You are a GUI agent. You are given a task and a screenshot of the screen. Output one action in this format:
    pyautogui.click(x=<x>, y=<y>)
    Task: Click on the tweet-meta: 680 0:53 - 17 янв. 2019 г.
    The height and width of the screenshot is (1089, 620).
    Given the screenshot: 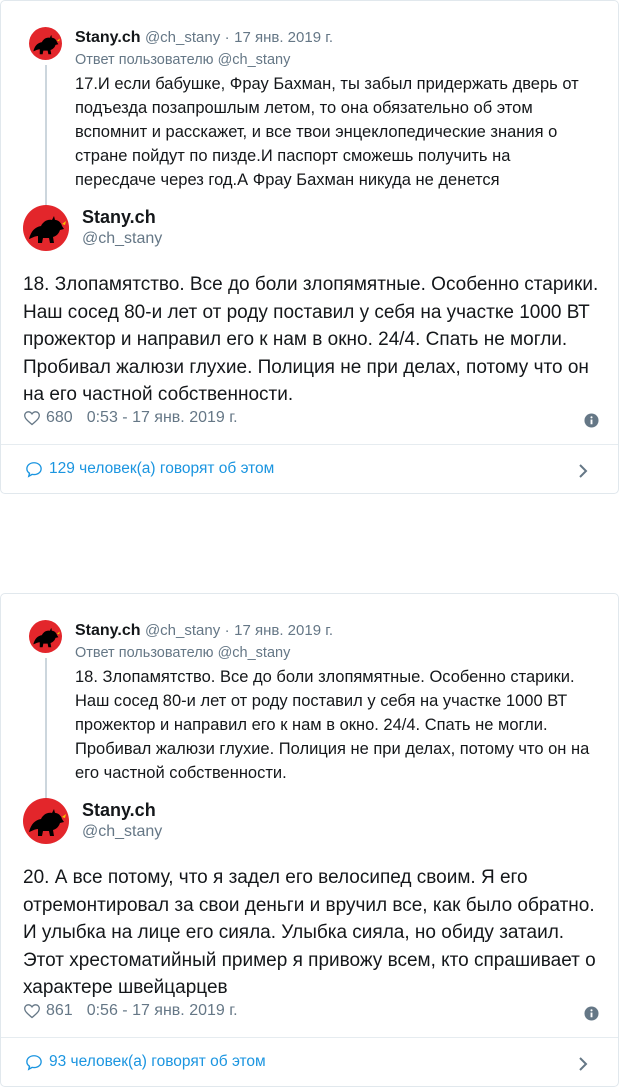 What is the action you would take?
    pyautogui.click(x=130, y=418)
    